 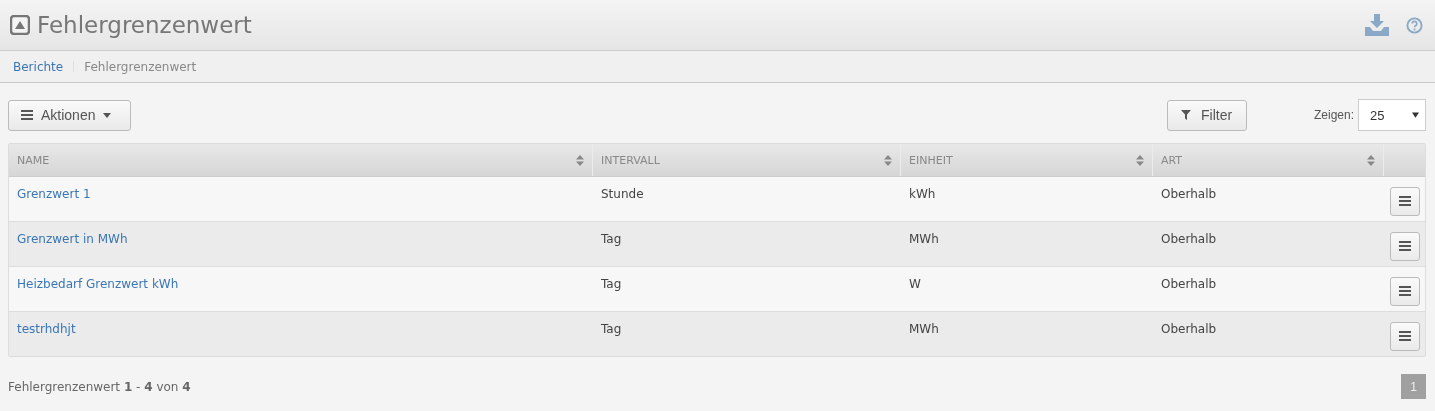 I want to click on show-label: Zeigen:, so click(x=1333, y=115).